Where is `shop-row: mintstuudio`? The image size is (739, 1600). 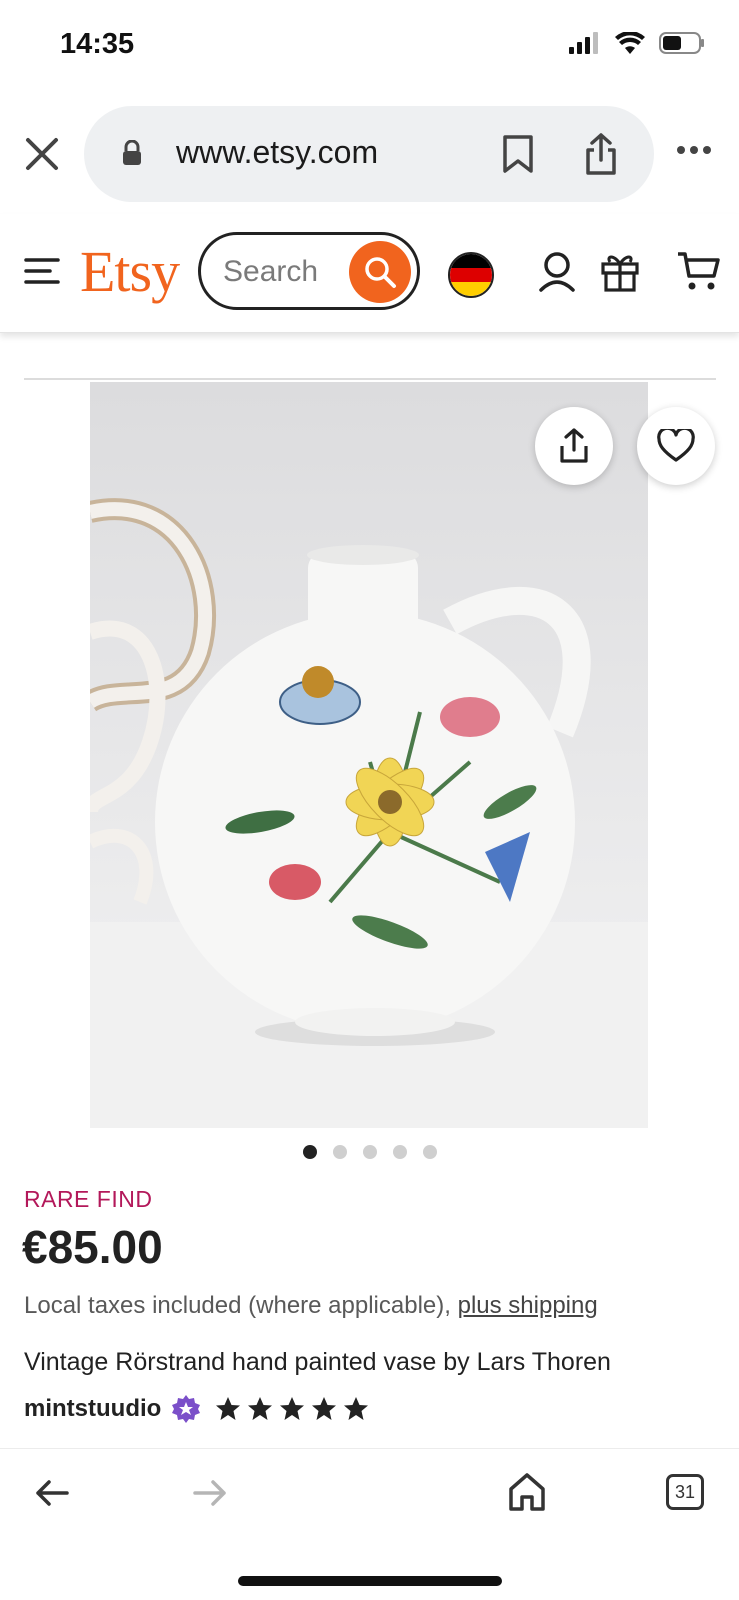
shop-row: mintstuudio is located at coordinates (196, 1409).